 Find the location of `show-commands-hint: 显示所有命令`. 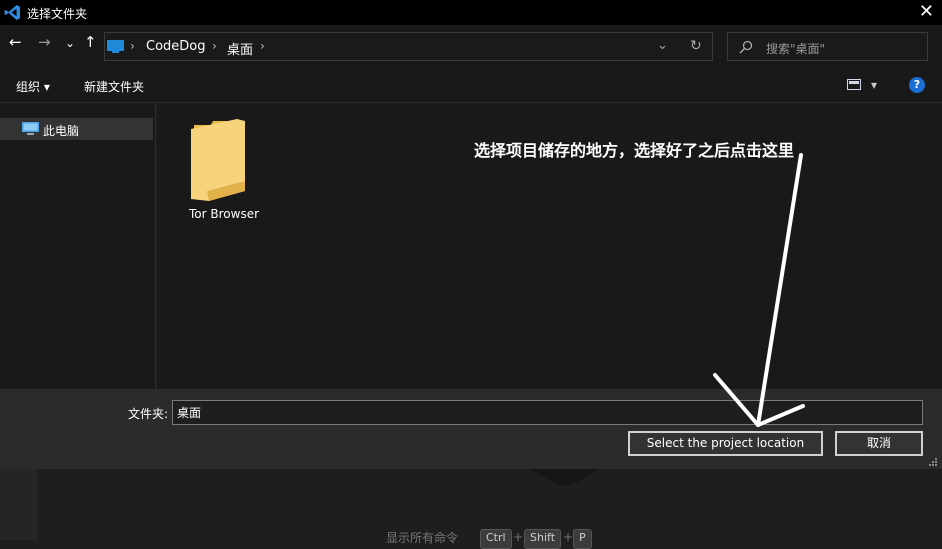

show-commands-hint: 显示所有命令 is located at coordinates (422, 538).